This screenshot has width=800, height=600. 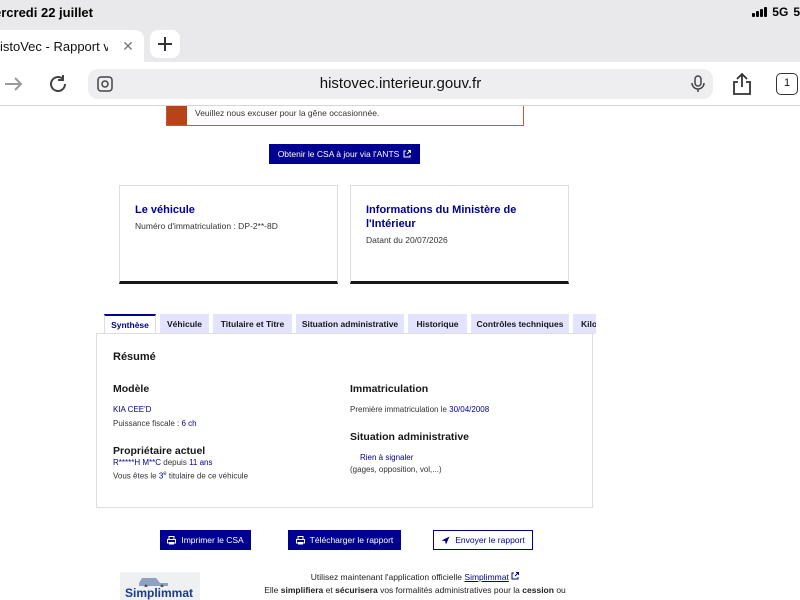 I want to click on model-heading: Modèle, so click(x=131, y=389).